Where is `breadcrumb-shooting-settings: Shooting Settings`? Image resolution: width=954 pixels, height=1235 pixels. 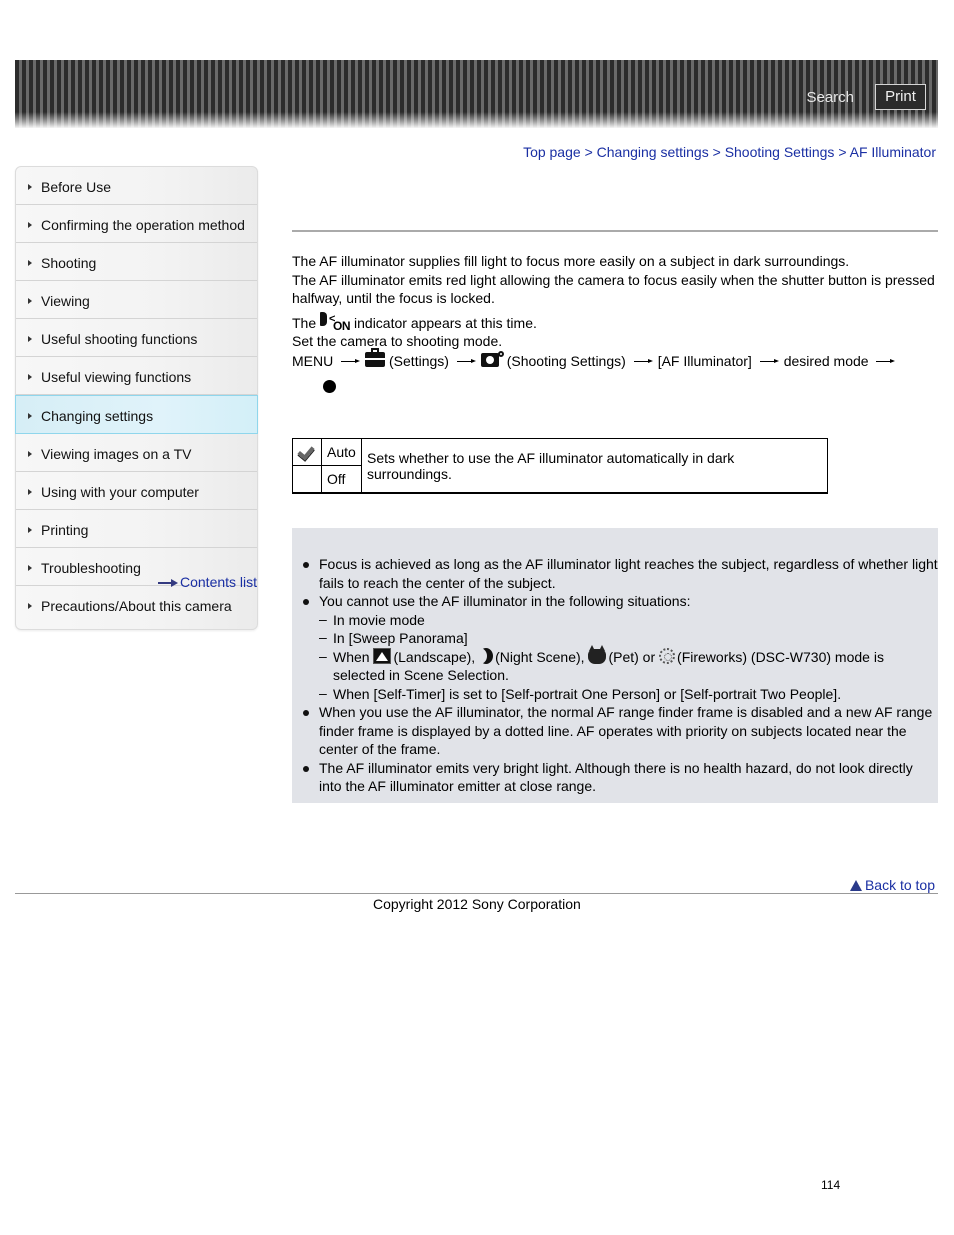 breadcrumb-shooting-settings: Shooting Settings is located at coordinates (780, 152).